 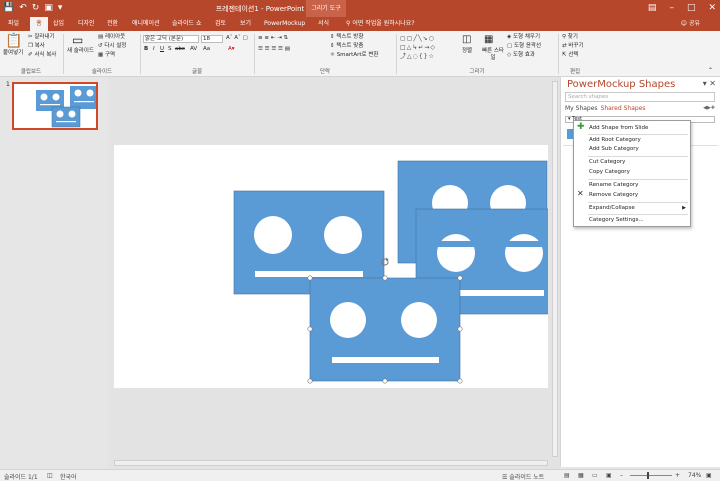 What do you see at coordinates (595, 475) in the screenshot?
I see `reading-view-icon: ▭` at bounding box center [595, 475].